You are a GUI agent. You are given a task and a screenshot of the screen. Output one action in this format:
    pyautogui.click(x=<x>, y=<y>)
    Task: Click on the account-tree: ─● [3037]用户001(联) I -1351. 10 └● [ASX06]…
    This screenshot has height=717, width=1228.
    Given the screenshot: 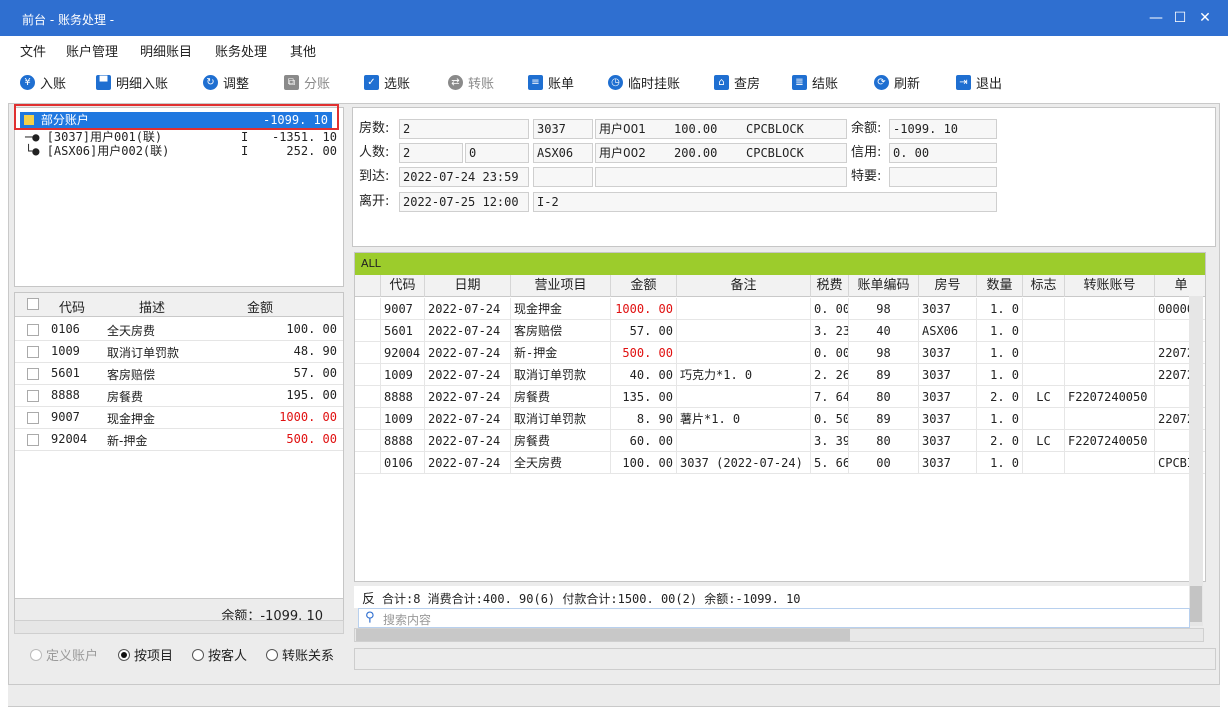 What is the action you would take?
    pyautogui.click(x=179, y=197)
    